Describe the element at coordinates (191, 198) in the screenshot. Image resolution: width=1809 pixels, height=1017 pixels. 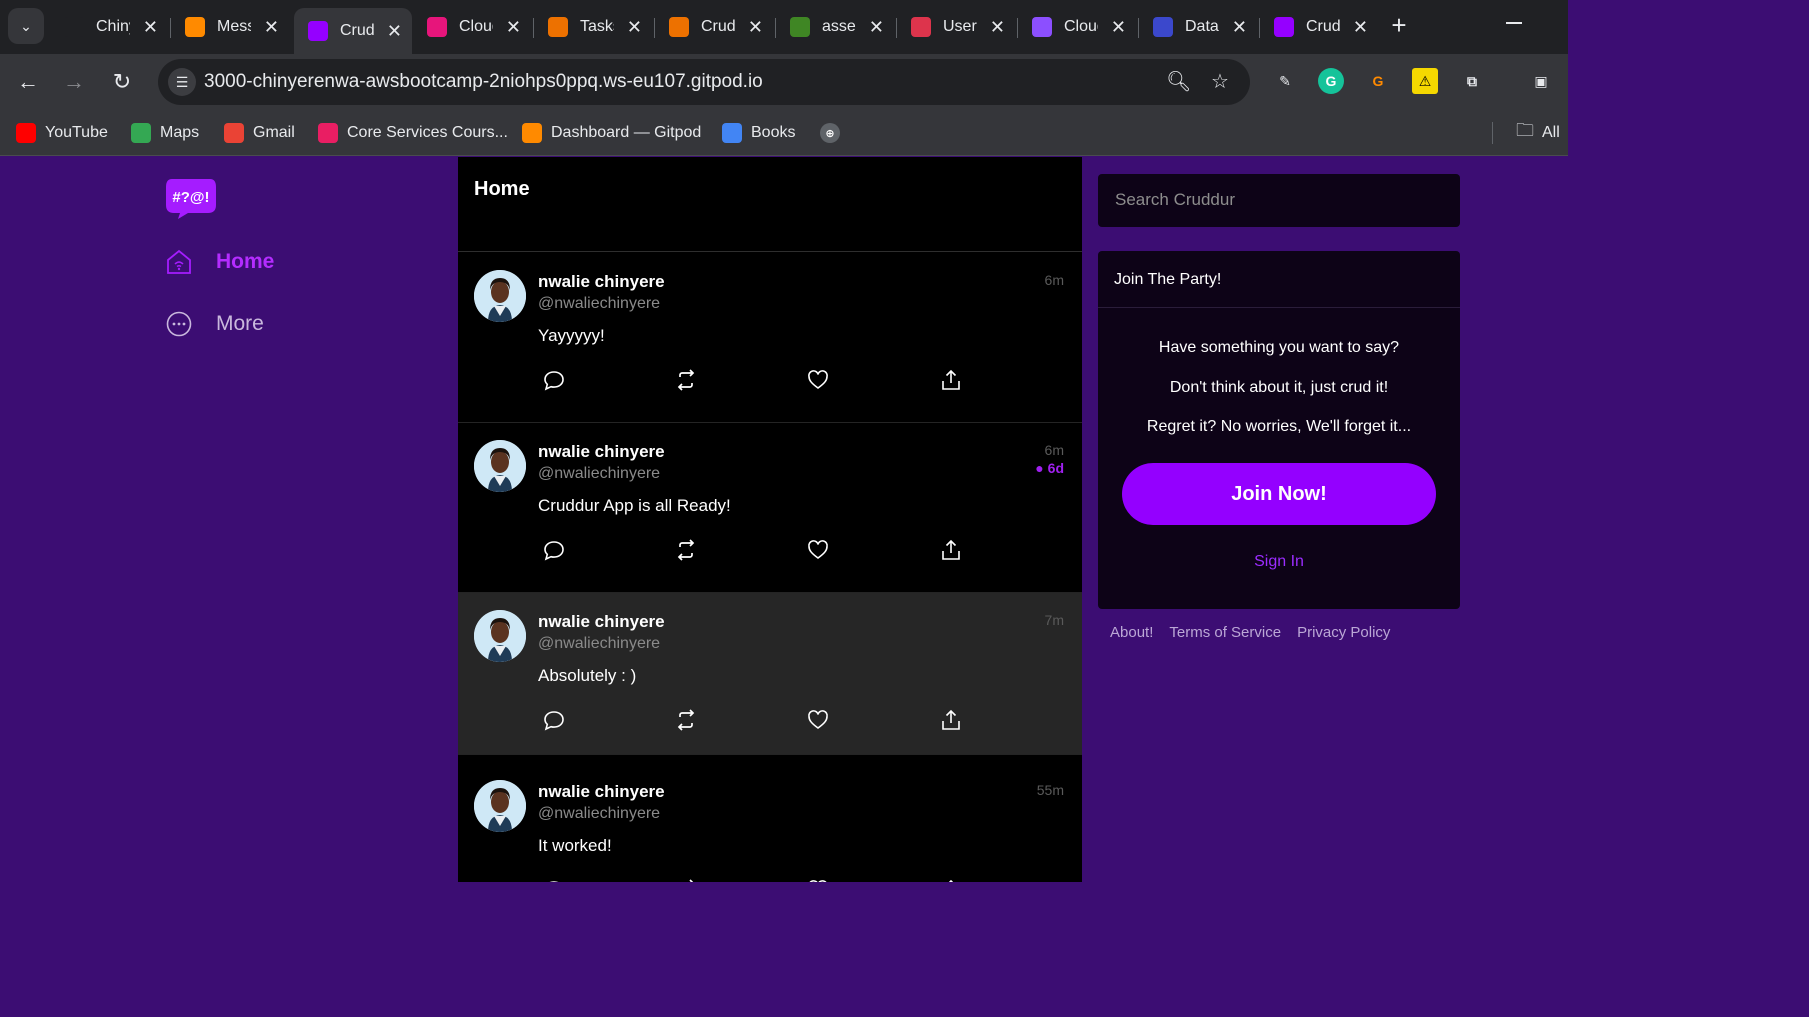
I see `cruddur-logo: #?@!` at that location.